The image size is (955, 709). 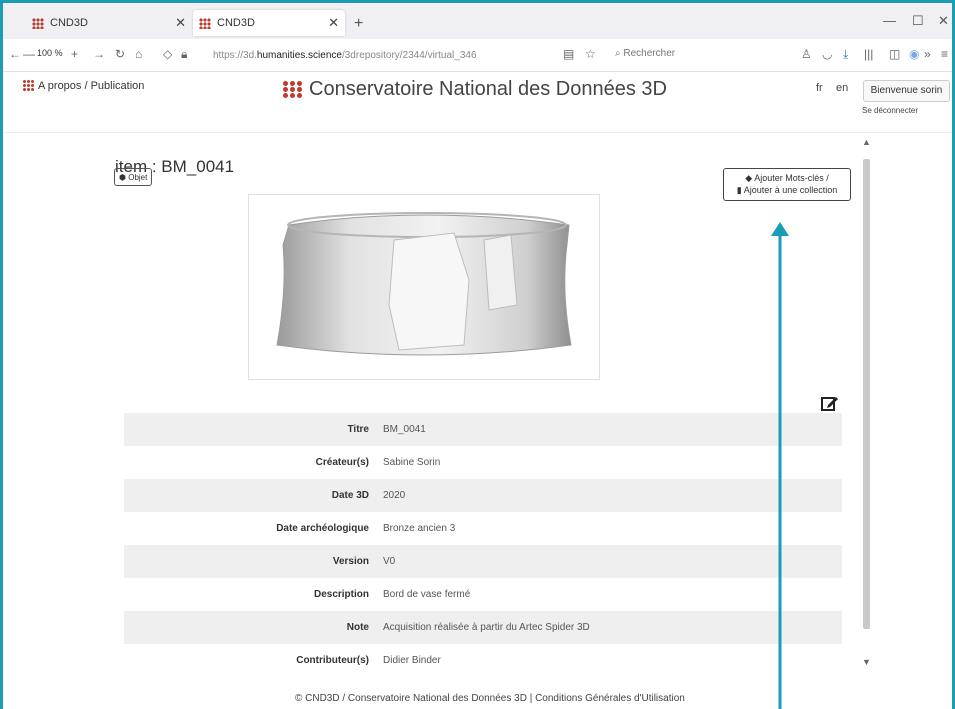 What do you see at coordinates (483, 495) in the screenshot?
I see `metadata-row: Date 3D 2020` at bounding box center [483, 495].